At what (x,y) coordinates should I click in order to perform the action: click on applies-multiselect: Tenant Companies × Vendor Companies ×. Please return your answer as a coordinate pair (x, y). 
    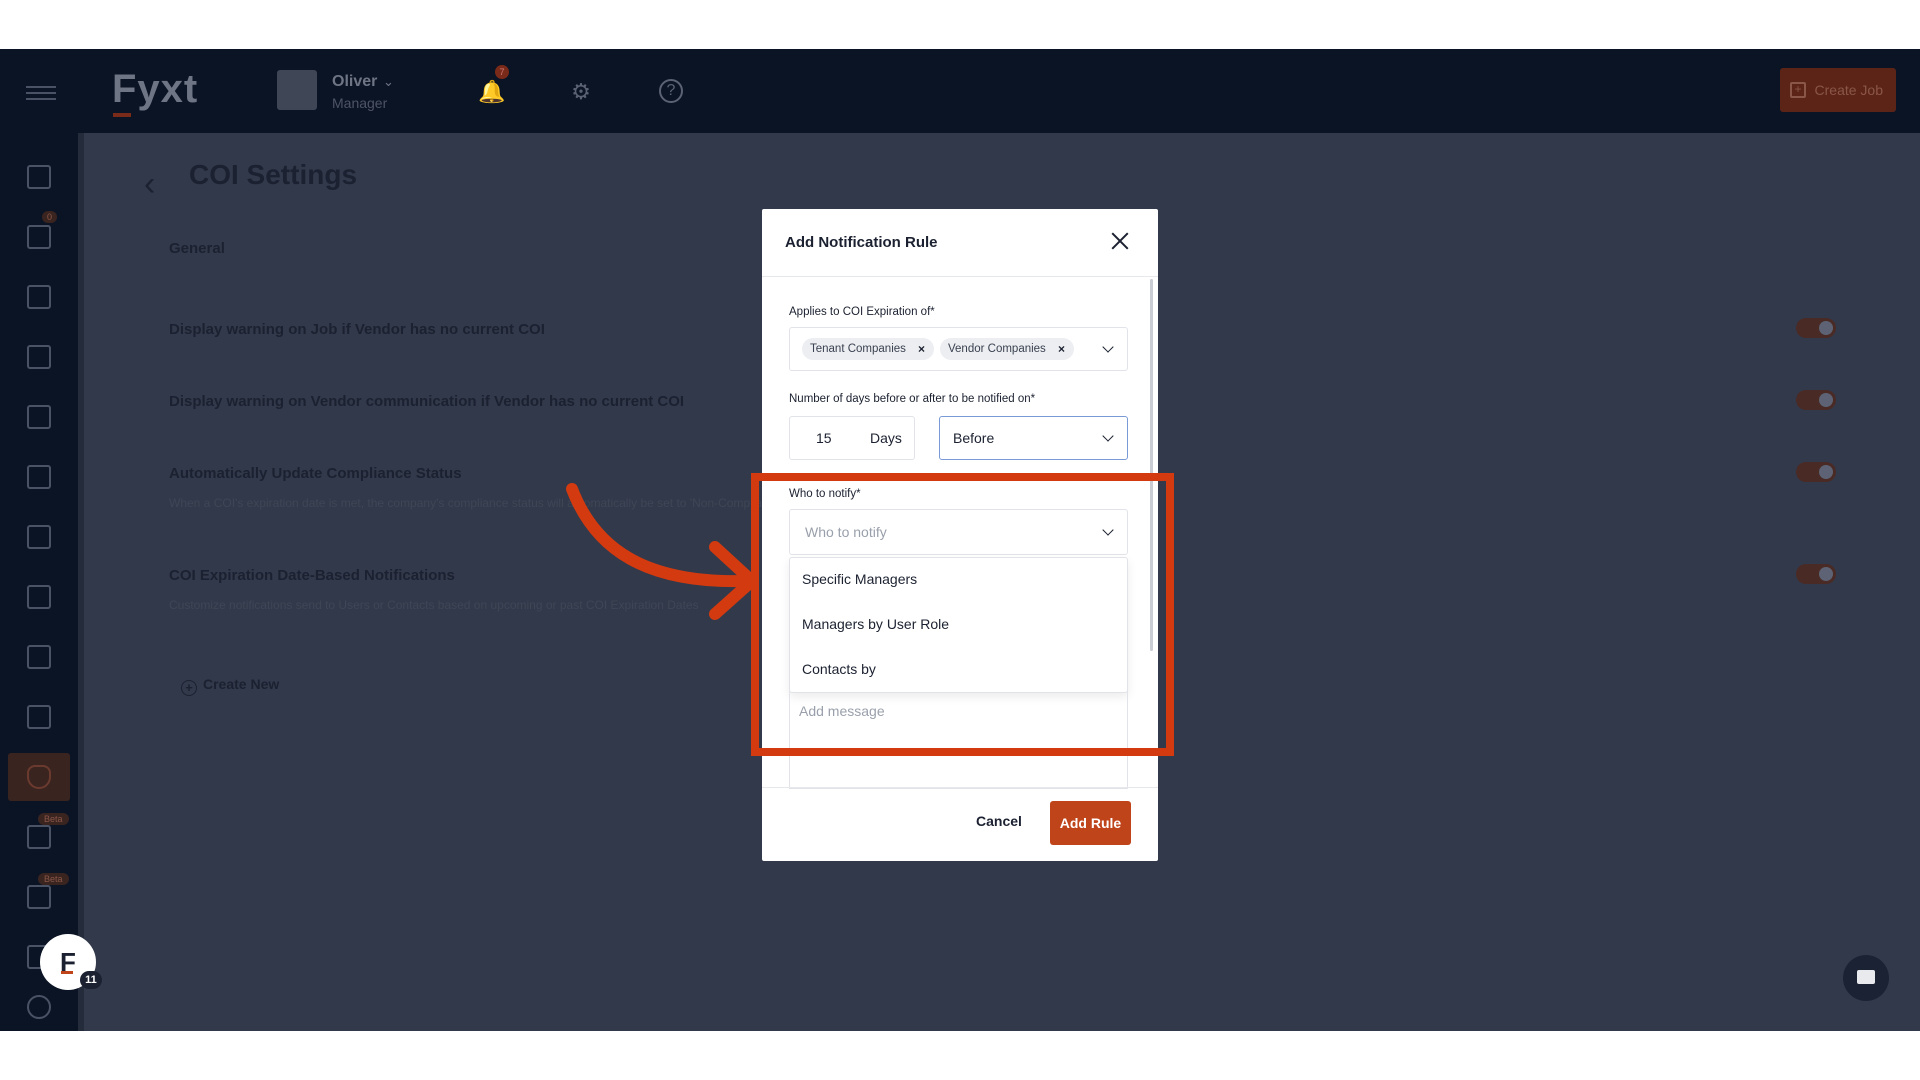
    Looking at the image, I should click on (958, 349).